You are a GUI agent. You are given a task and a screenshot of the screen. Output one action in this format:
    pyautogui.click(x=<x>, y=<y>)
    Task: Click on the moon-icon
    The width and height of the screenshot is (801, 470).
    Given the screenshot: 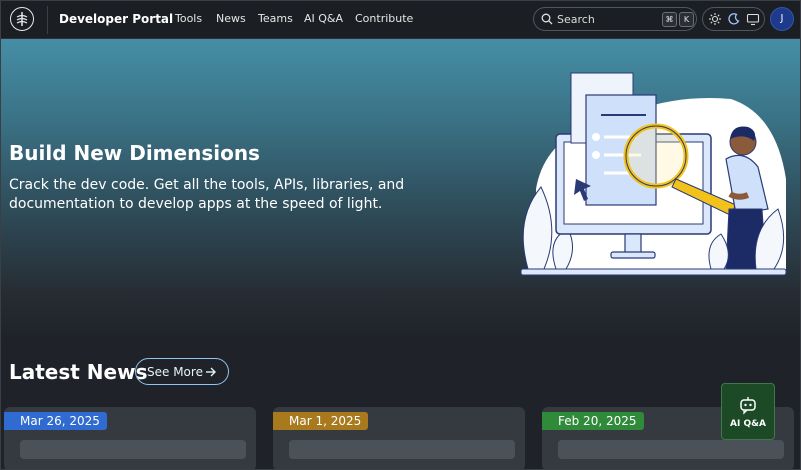 What is the action you would take?
    pyautogui.click(x=734, y=19)
    